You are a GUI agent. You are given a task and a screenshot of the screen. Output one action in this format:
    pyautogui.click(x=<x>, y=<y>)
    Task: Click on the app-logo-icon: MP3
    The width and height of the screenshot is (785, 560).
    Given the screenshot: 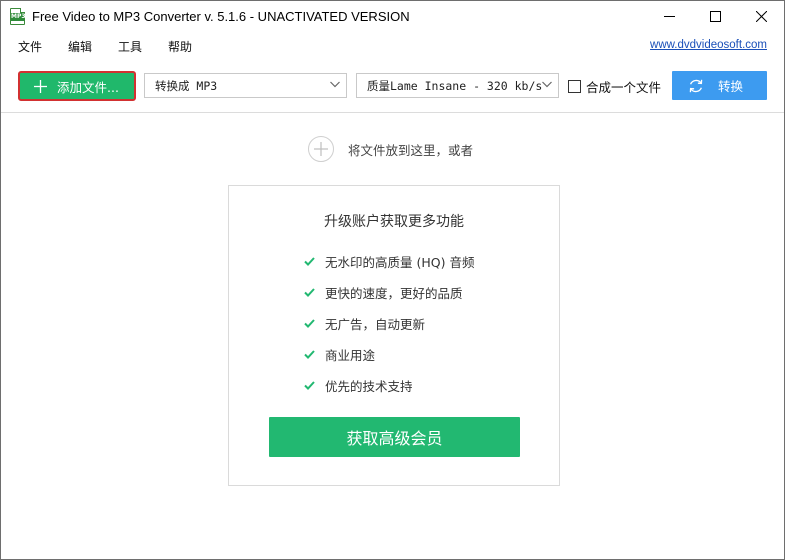 What is the action you would take?
    pyautogui.click(x=18, y=16)
    